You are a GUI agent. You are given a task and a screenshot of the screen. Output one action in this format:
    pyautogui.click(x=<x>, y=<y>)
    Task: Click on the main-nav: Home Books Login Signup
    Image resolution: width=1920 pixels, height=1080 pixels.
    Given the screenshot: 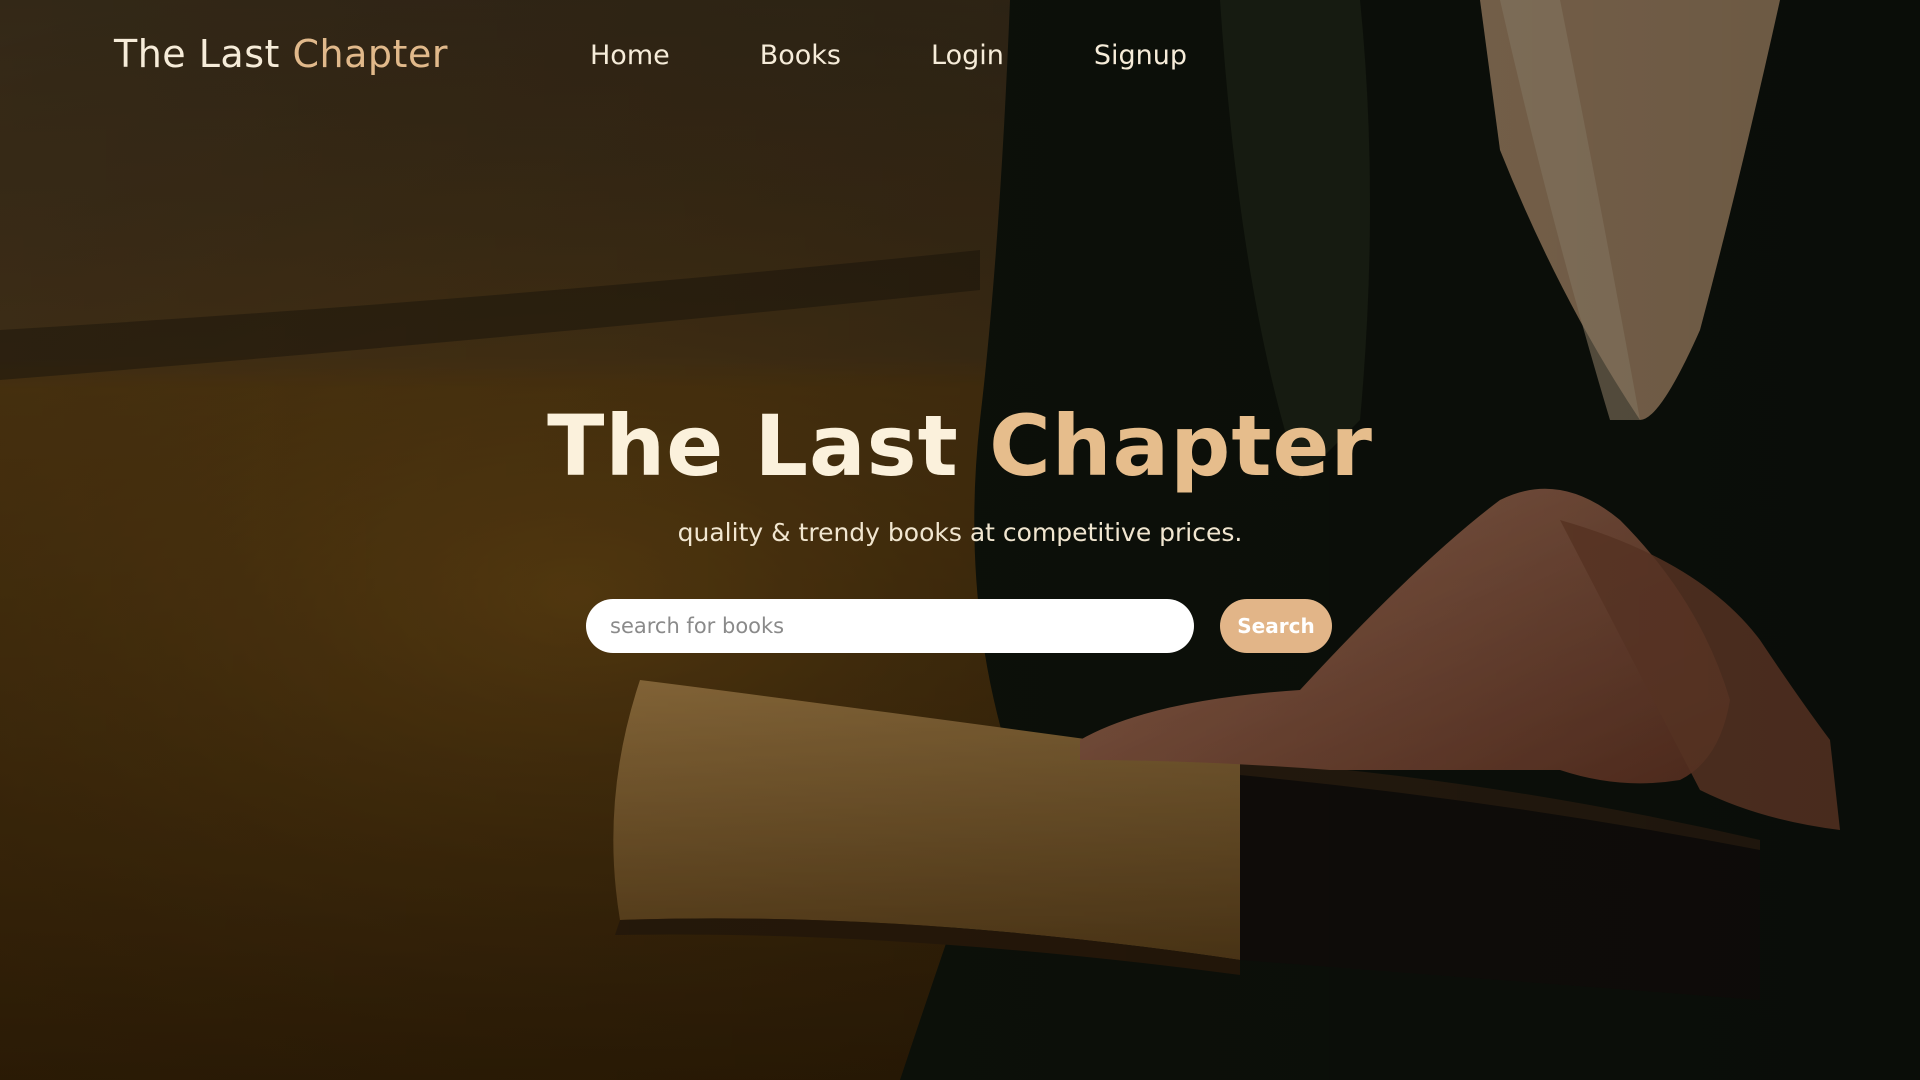 What is the action you would take?
    pyautogui.click(x=933, y=55)
    